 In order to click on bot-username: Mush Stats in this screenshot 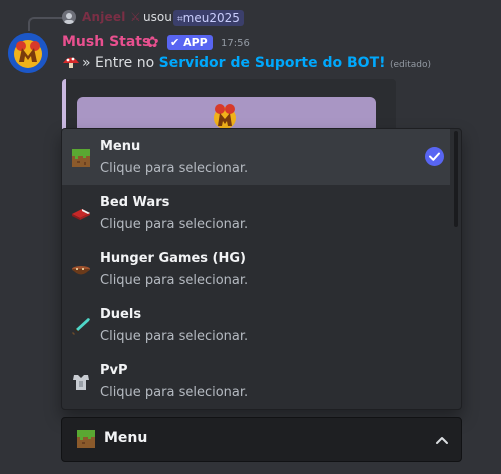, I will do `click(106, 42)`.